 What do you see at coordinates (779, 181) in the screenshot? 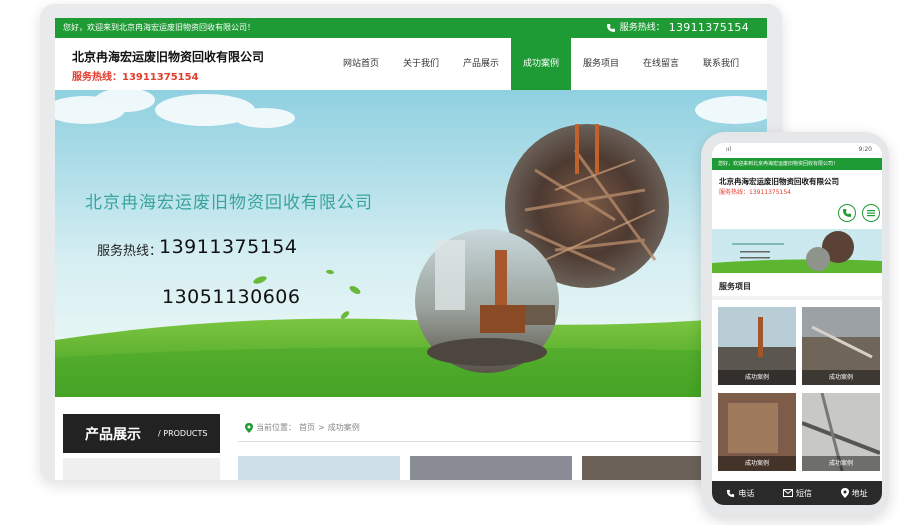
I see `mobile-company-name: 北京冉海宏运废旧物资回收有限公司` at bounding box center [779, 181].